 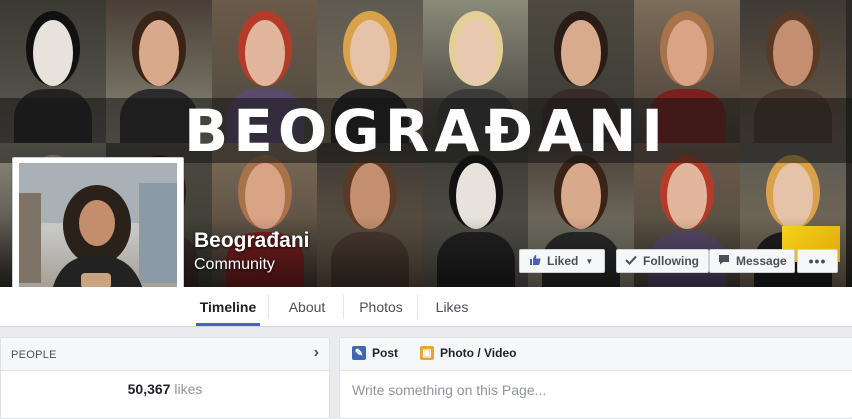 I want to click on tab-about-label: About, so click(x=307, y=307).